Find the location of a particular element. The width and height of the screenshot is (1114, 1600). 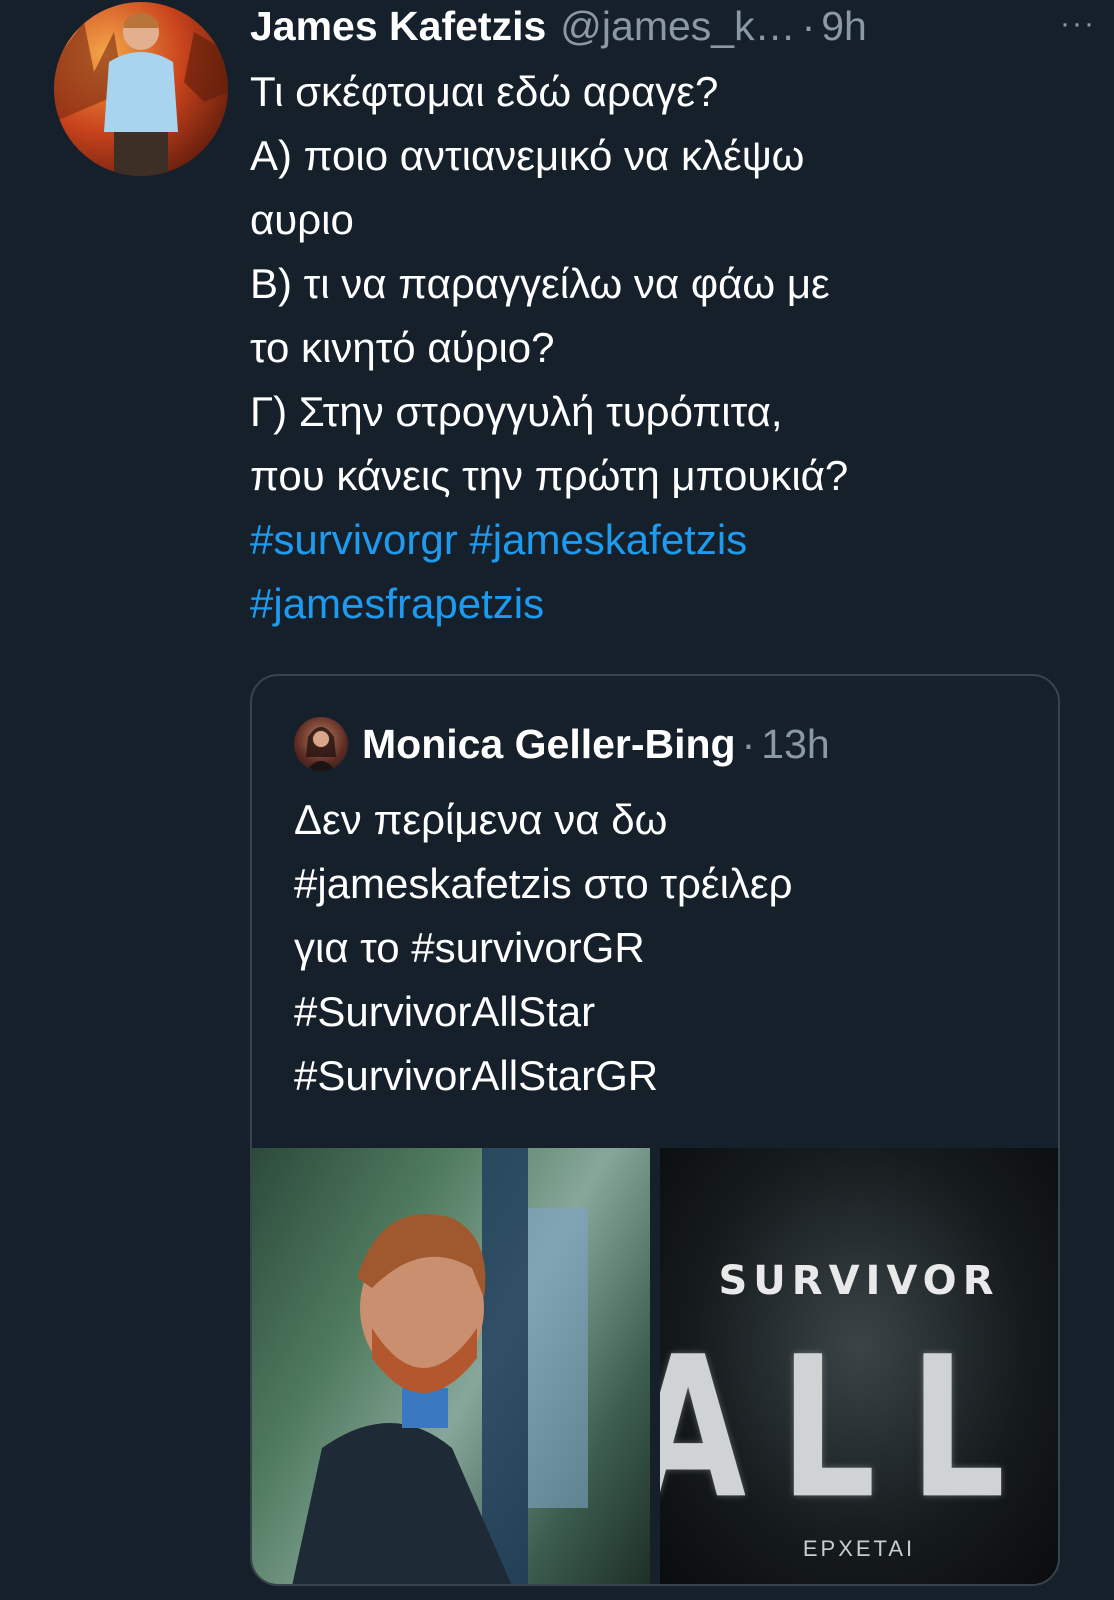

quoted-line: #SurvivorAllStar is located at coordinates (445, 1011).